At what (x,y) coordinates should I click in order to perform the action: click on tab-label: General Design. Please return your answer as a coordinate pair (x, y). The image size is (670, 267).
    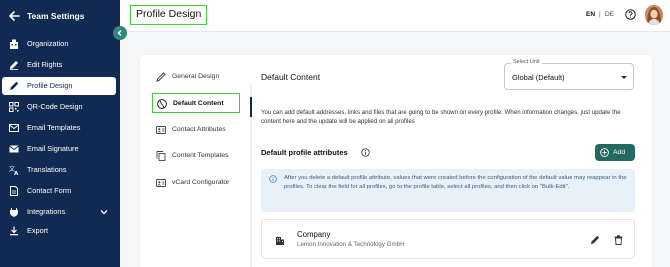
    Looking at the image, I should click on (196, 76).